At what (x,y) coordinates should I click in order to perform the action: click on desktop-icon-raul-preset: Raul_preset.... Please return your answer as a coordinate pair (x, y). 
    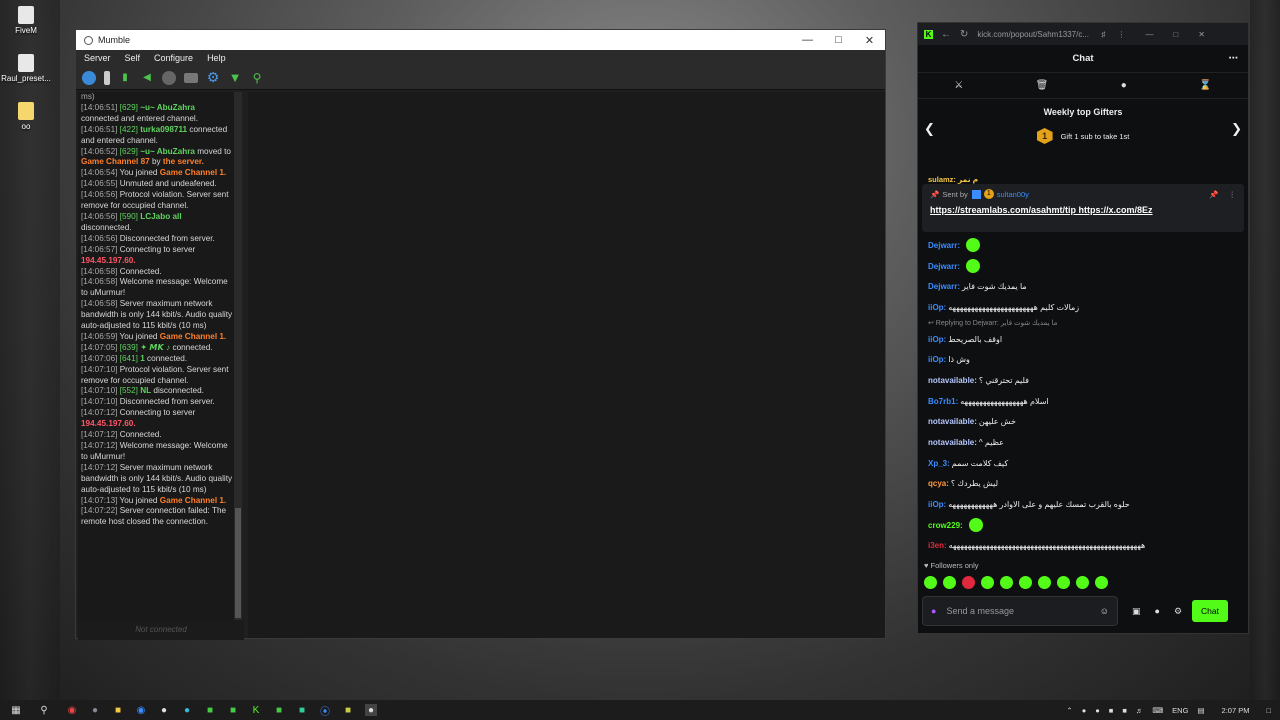
    Looking at the image, I should click on (26, 68).